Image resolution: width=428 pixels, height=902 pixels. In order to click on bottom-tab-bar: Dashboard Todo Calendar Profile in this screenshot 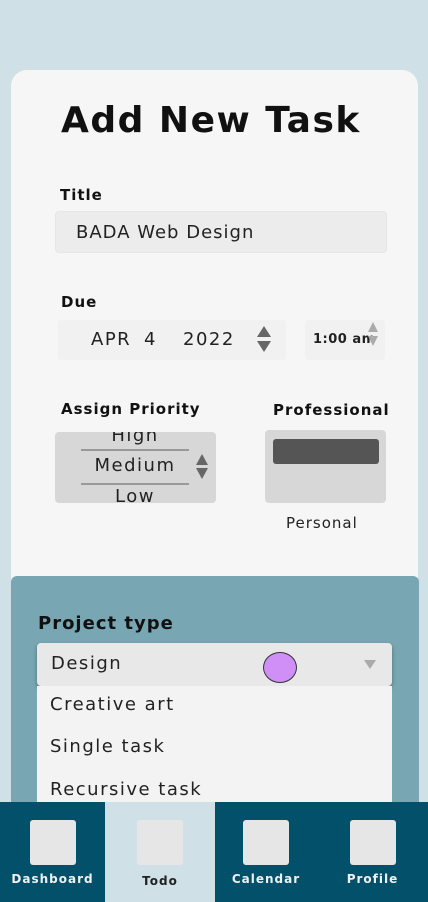, I will do `click(214, 852)`.